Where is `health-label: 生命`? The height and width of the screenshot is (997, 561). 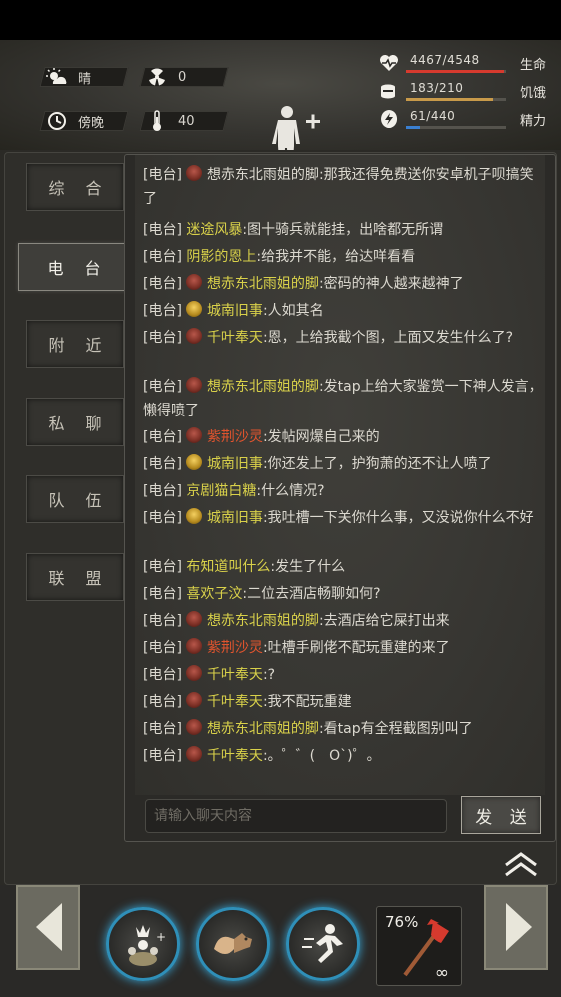
health-label: 生命 is located at coordinates (533, 65).